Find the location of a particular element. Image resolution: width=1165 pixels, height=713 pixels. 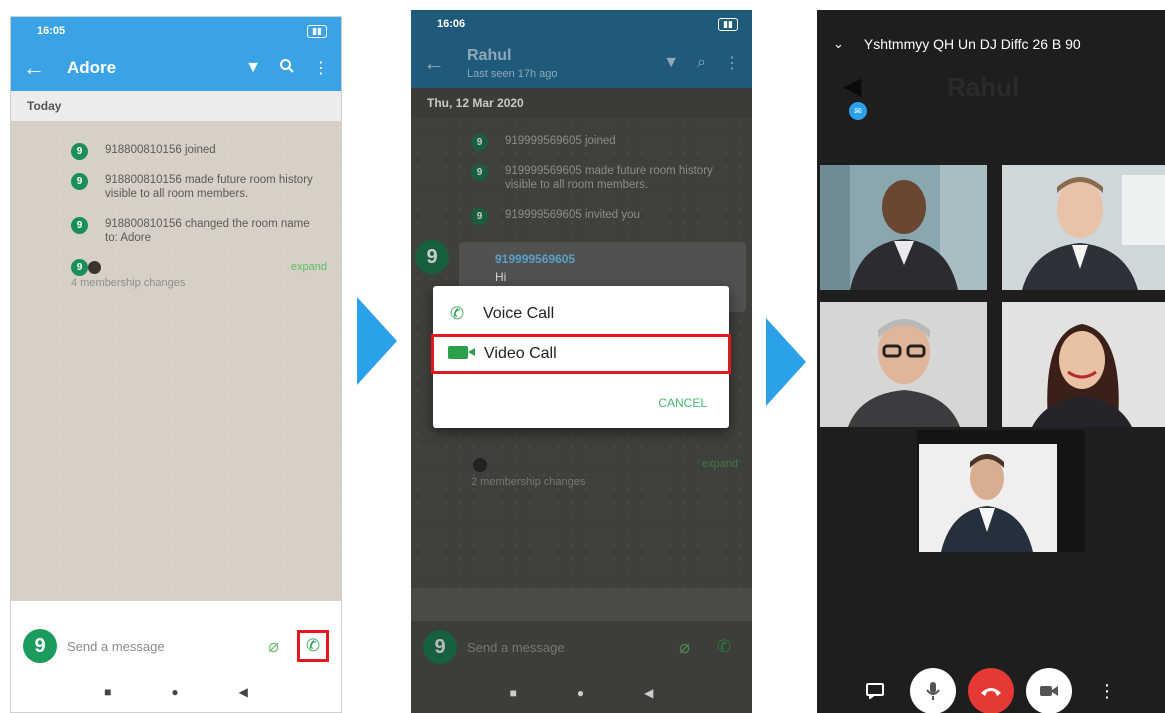

call-button-highlighted: ✆ is located at coordinates (313, 646).